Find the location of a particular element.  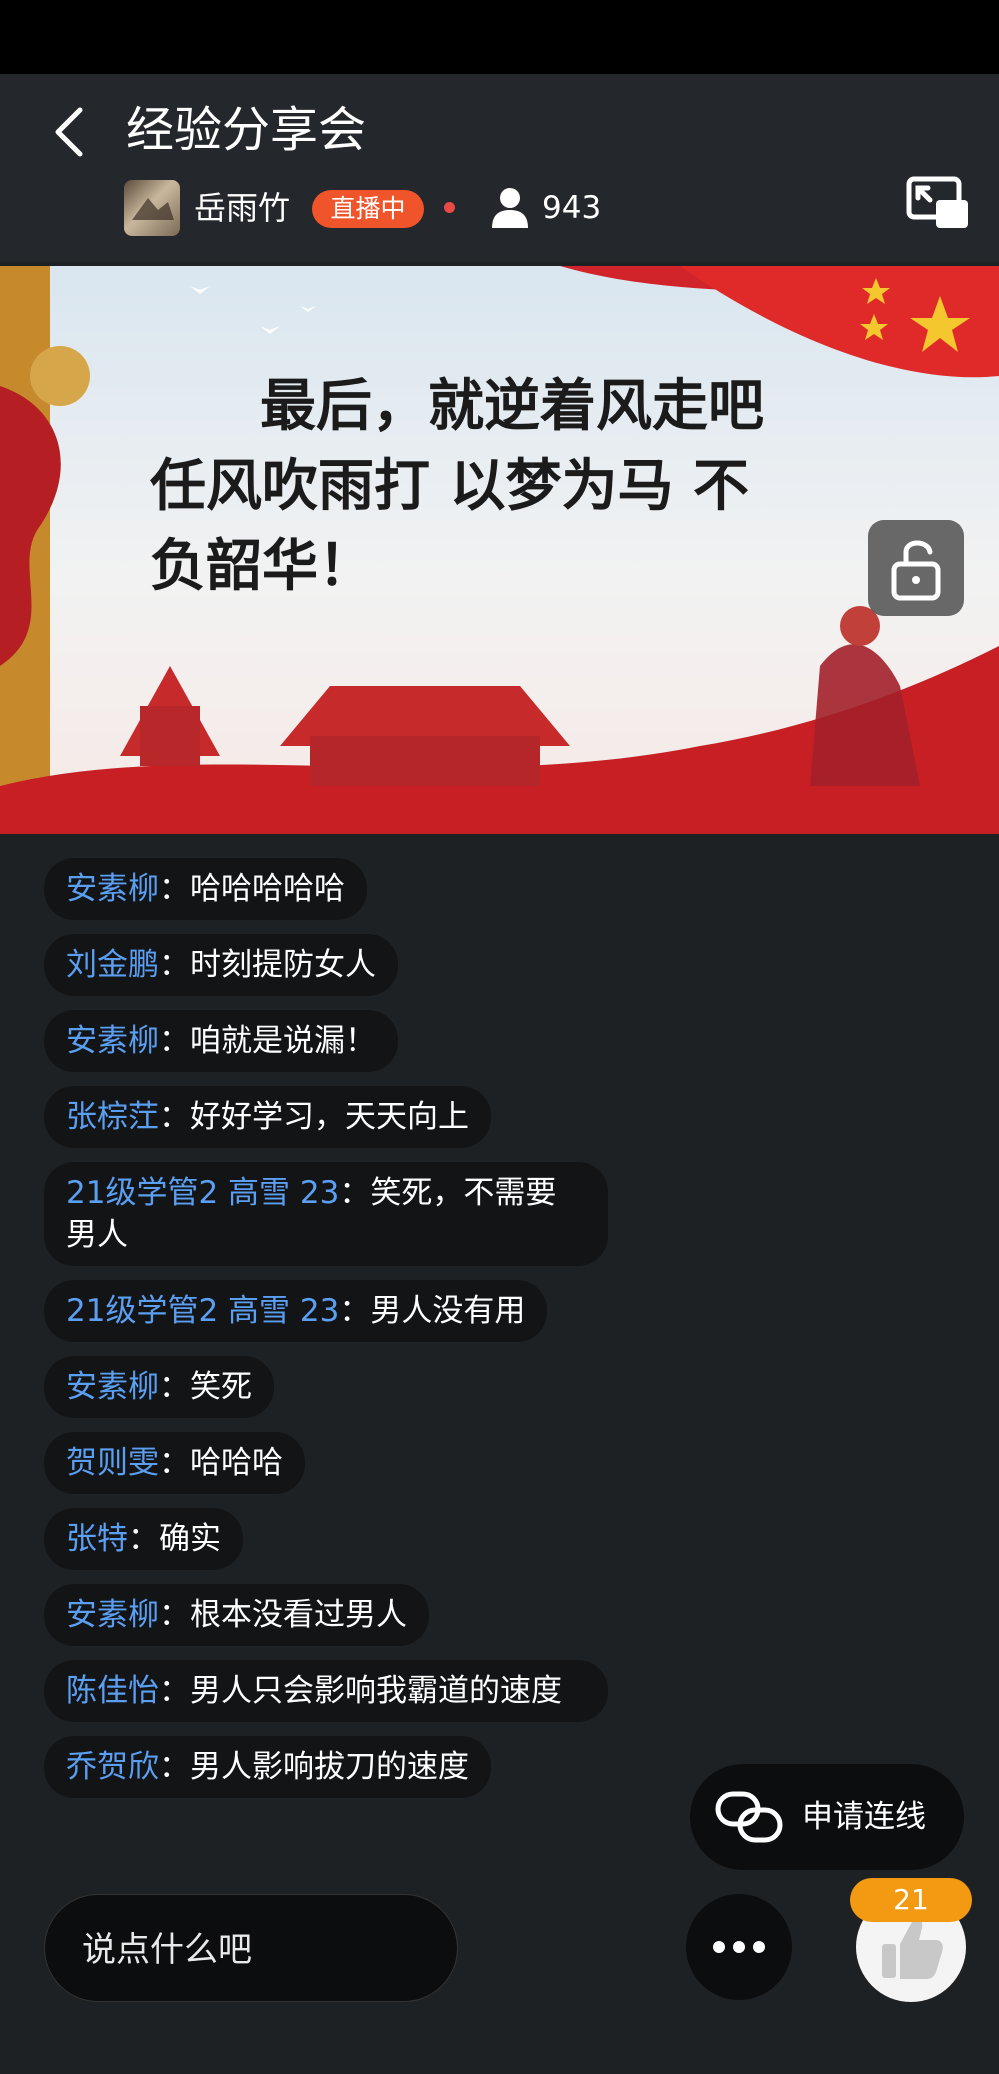

viewer-count: 943 is located at coordinates (572, 208).